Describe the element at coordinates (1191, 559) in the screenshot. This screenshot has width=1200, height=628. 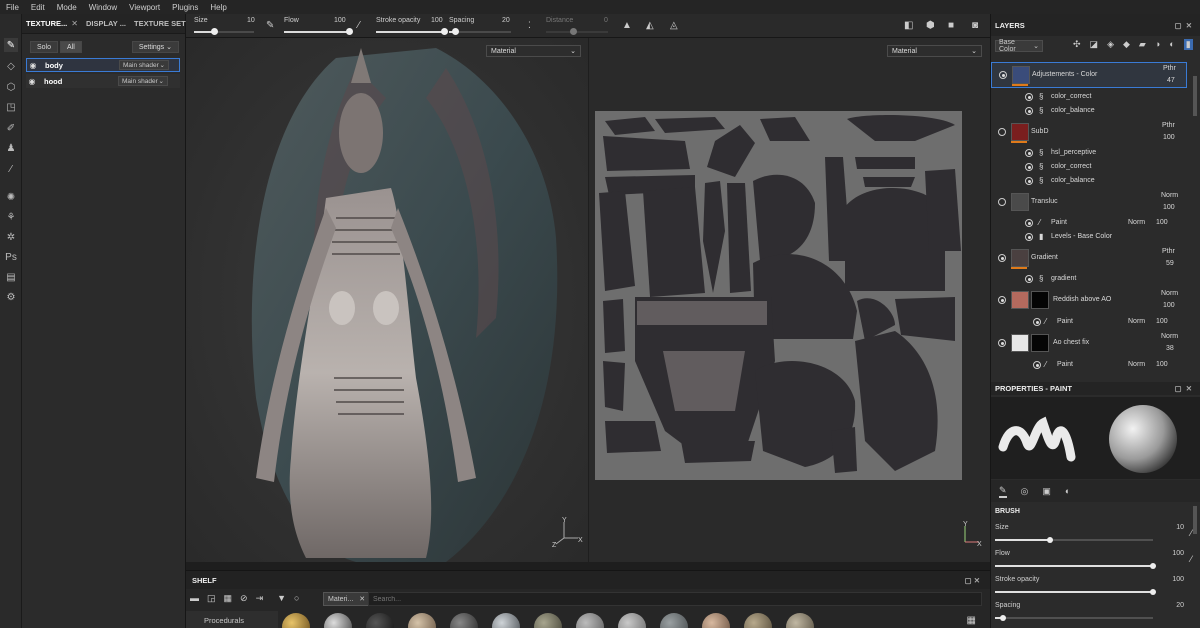
I see `flow-pressure-icon: ⁄` at that location.